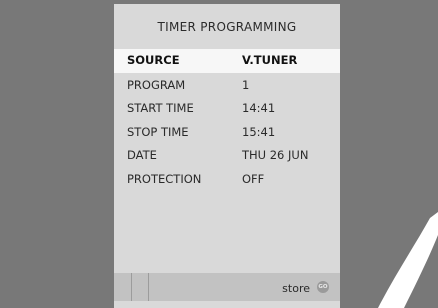 This screenshot has width=438, height=308. What do you see at coordinates (253, 178) in the screenshot?
I see `row-value: OFF` at bounding box center [253, 178].